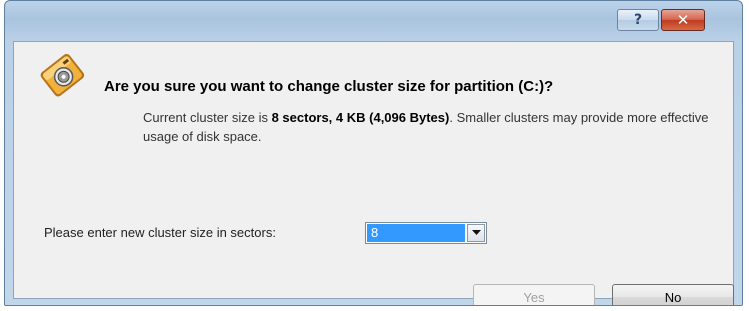  I want to click on title-bar: ? ✕, so click(373, 21).